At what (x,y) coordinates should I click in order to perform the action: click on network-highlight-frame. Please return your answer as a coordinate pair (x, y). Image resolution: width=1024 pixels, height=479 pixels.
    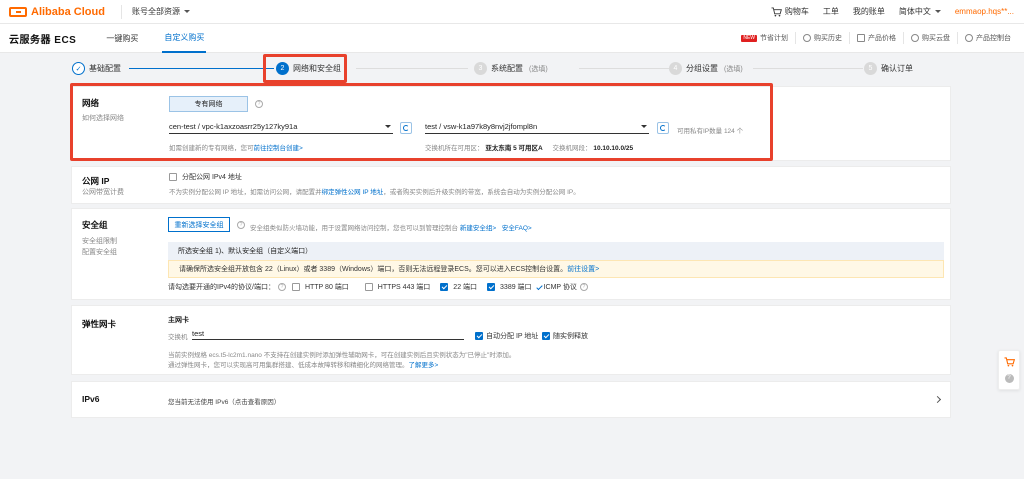
    Looking at the image, I should click on (421, 122).